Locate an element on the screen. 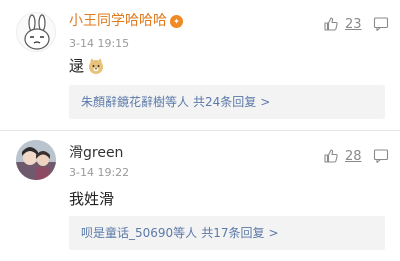 Image resolution: width=400 pixels, height=261 pixels. replies-summary: 朱顏辭鏡花辭樹等人 共24条回复 > is located at coordinates (227, 102).